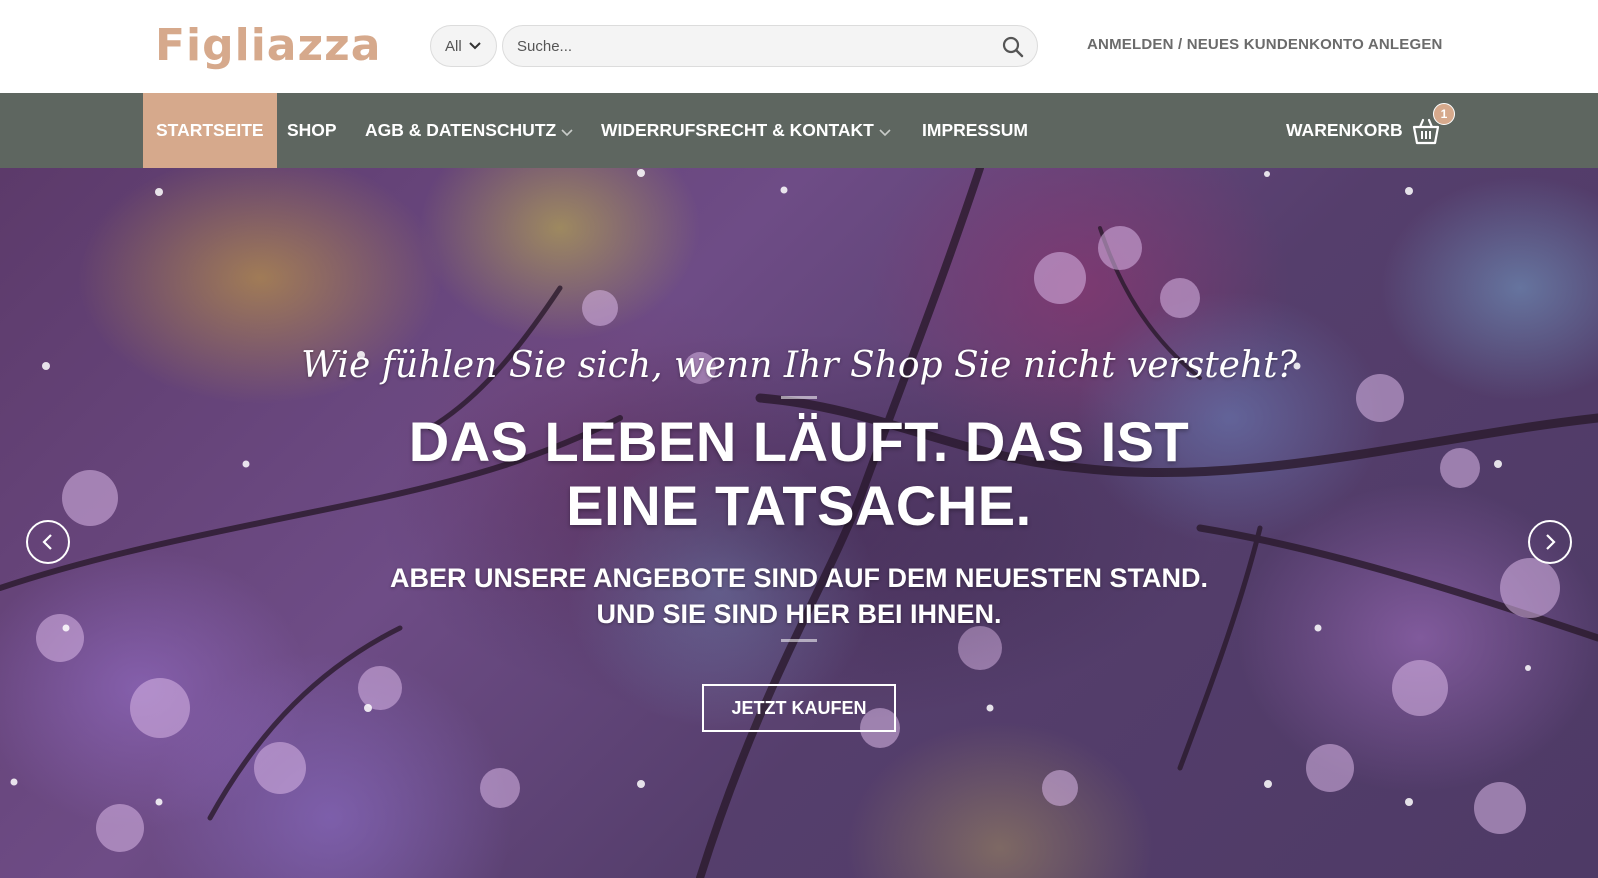  What do you see at coordinates (1444, 114) in the screenshot?
I see `cart-count-badge: 1` at bounding box center [1444, 114].